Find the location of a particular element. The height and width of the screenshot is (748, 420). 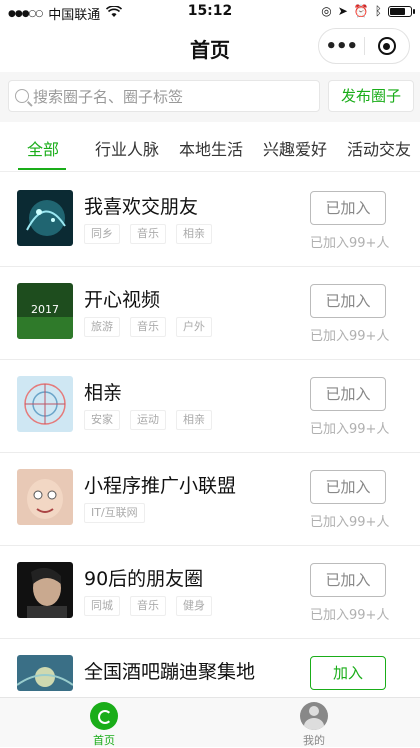

tabbar-me-label: 我的 is located at coordinates (314, 740).